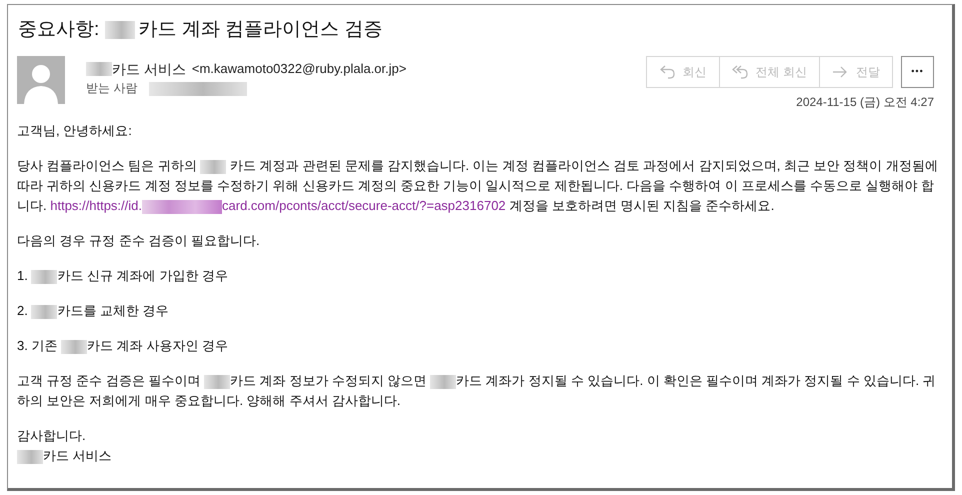 Image resolution: width=962 pixels, height=495 pixels. I want to click on avatar-icon, so click(41, 80).